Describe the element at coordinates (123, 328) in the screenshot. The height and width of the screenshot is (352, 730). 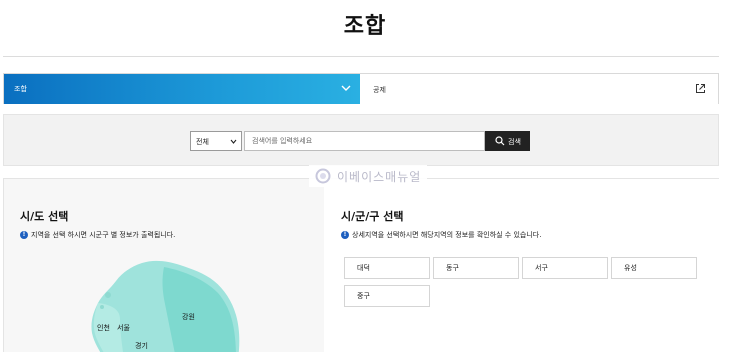
I see `region-seoul: 서울` at that location.